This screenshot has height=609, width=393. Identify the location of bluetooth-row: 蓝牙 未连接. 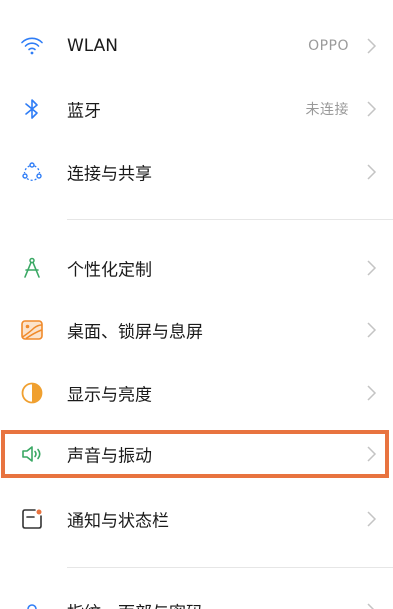
(196, 109).